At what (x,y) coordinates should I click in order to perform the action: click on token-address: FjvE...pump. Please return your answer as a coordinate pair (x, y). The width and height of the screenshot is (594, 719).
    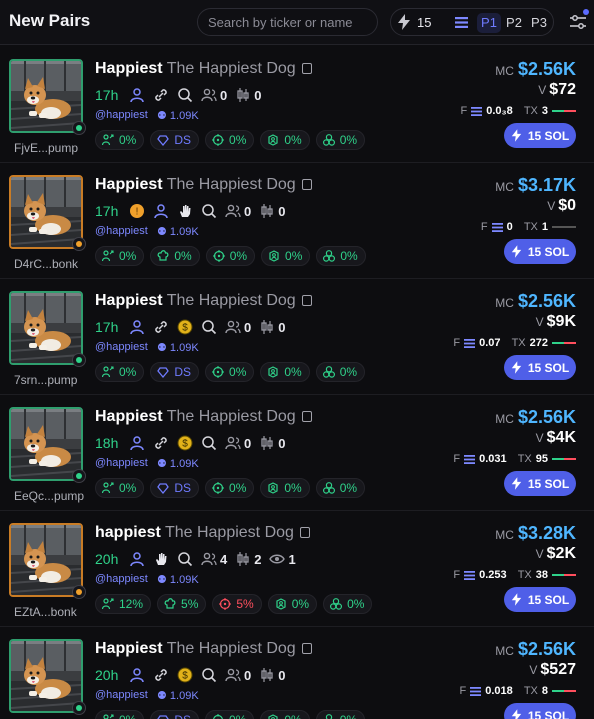
    Looking at the image, I should click on (49, 148).